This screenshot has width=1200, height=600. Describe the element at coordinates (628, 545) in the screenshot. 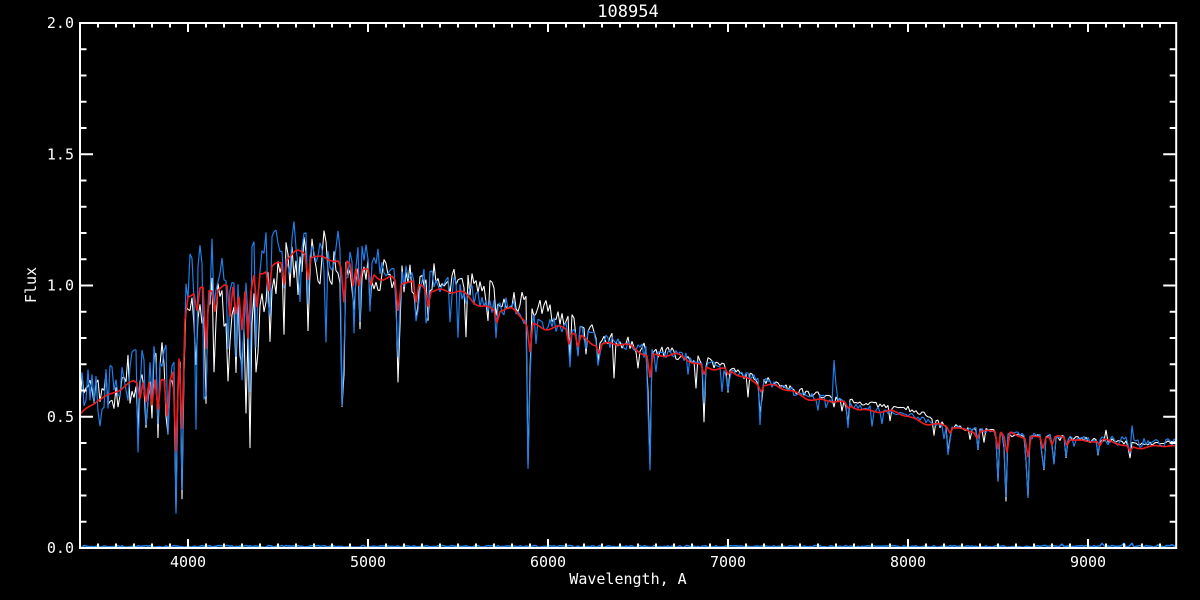

I see `sky-baseline-blue-trace` at that location.